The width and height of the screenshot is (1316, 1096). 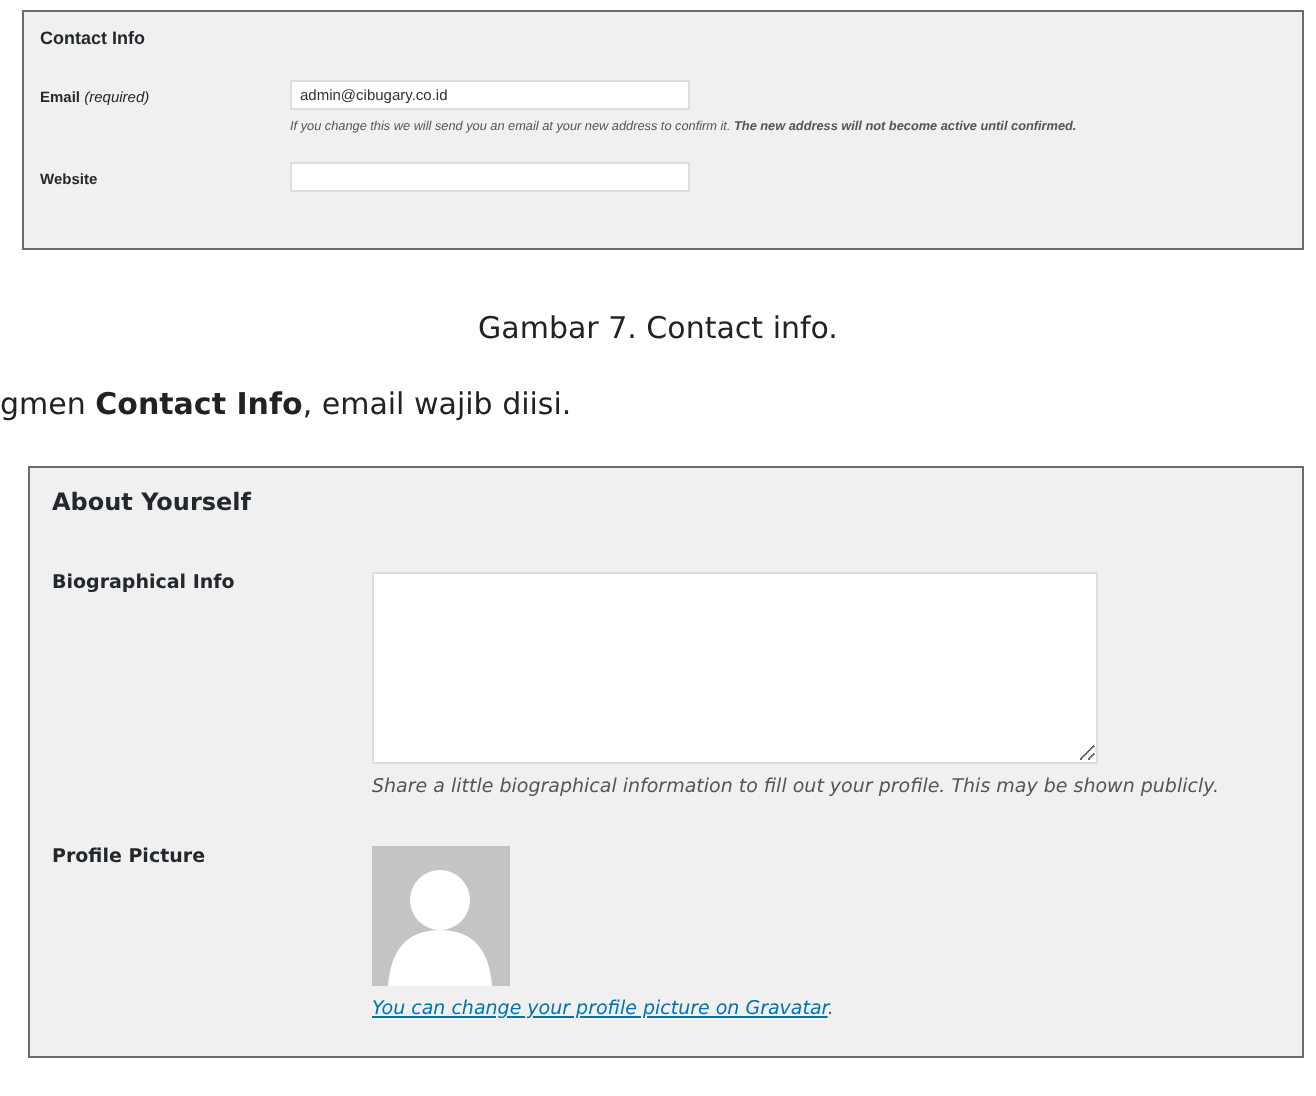 I want to click on figure-caption: Gambar 7. Contact info., so click(x=658, y=328).